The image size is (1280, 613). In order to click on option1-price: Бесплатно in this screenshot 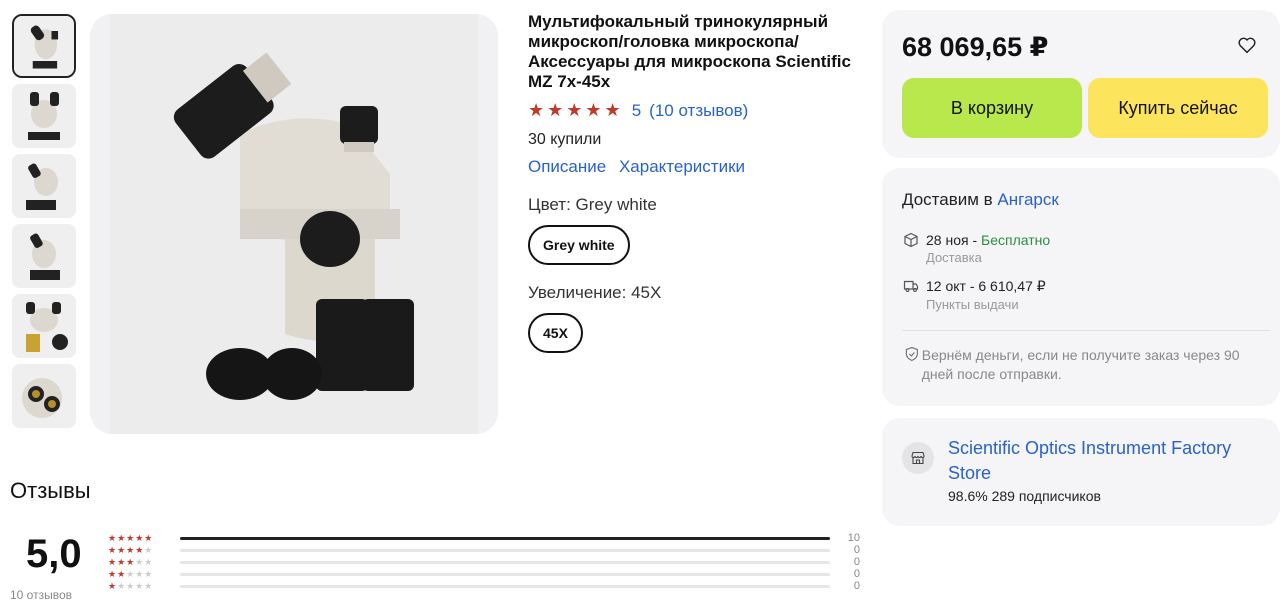, I will do `click(1016, 240)`.